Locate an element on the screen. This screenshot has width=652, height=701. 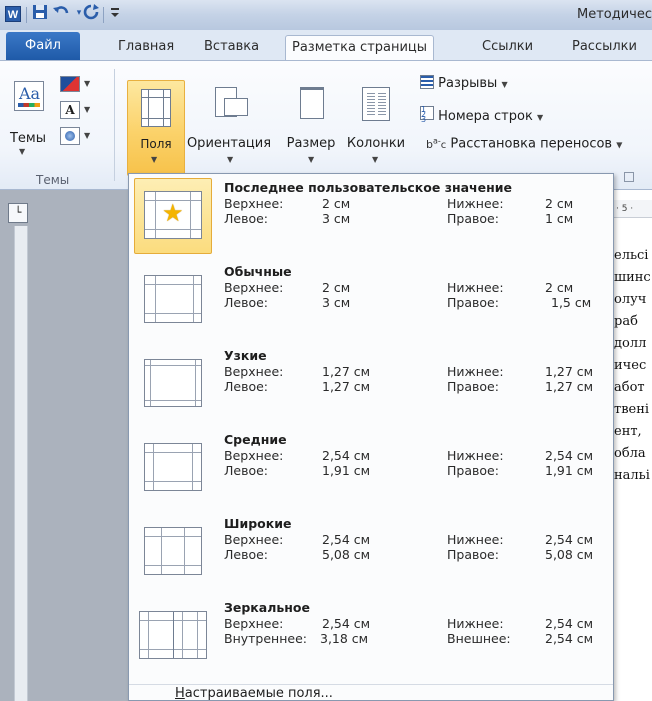
doc-line: ент, is located at coordinates (628, 431).